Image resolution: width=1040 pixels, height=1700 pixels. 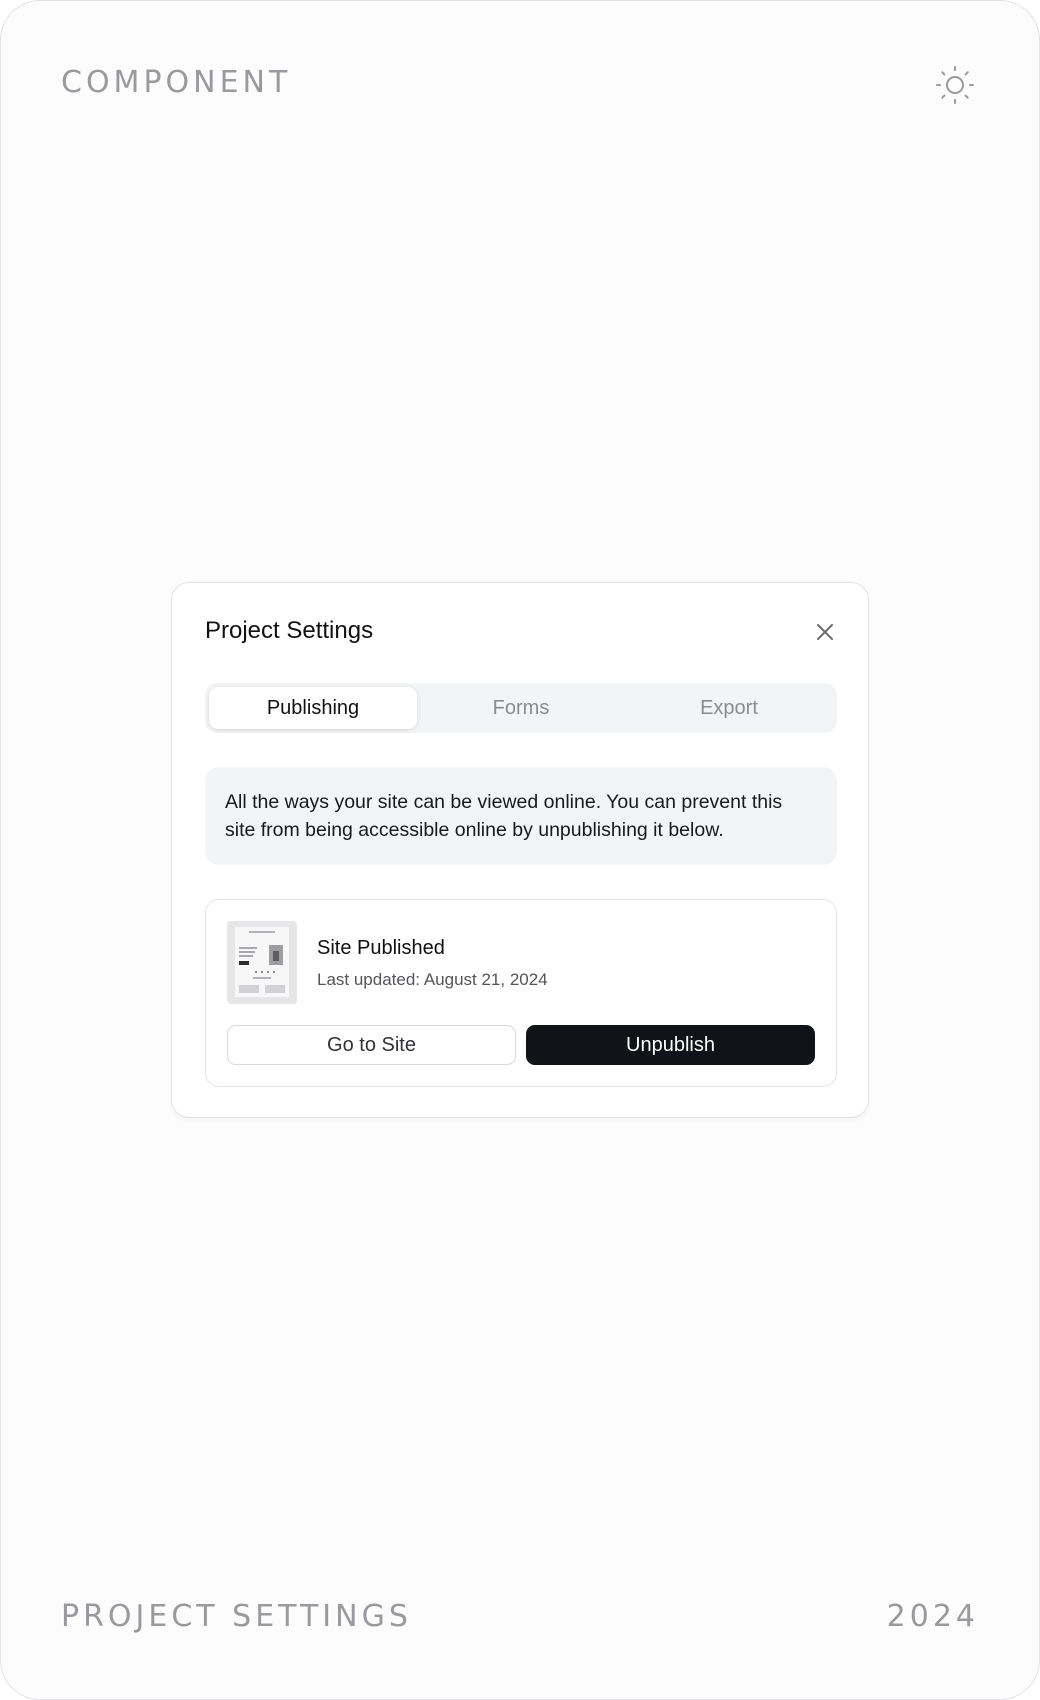 I want to click on tab-publishing: Publishing, so click(x=313, y=708).